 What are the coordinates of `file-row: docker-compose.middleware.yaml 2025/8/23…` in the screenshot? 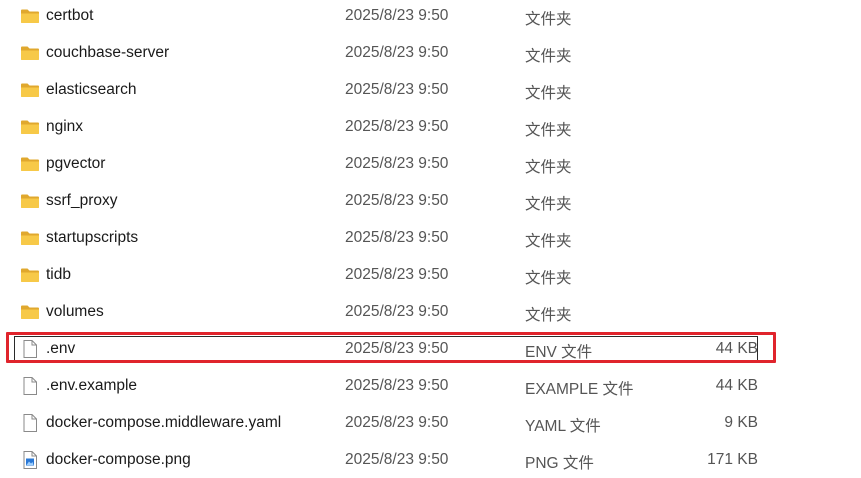 It's located at (430, 424).